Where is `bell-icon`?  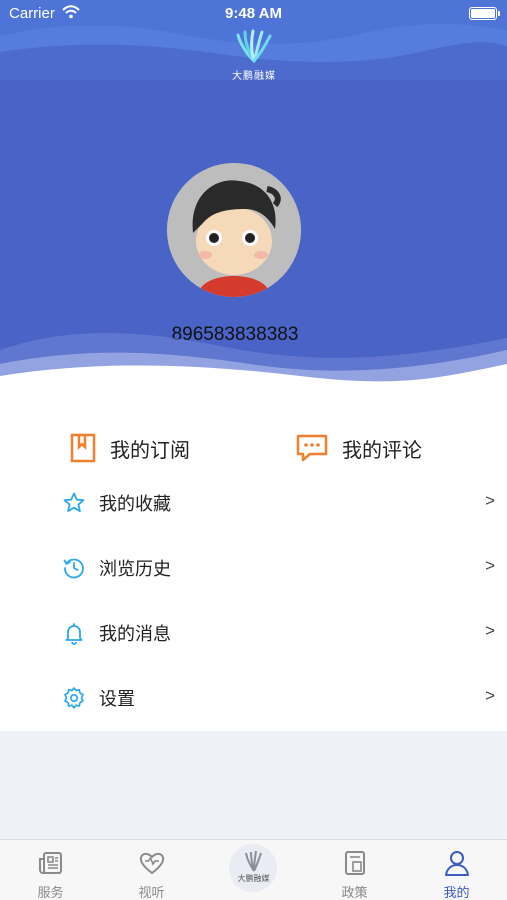
bell-icon is located at coordinates (74, 634).